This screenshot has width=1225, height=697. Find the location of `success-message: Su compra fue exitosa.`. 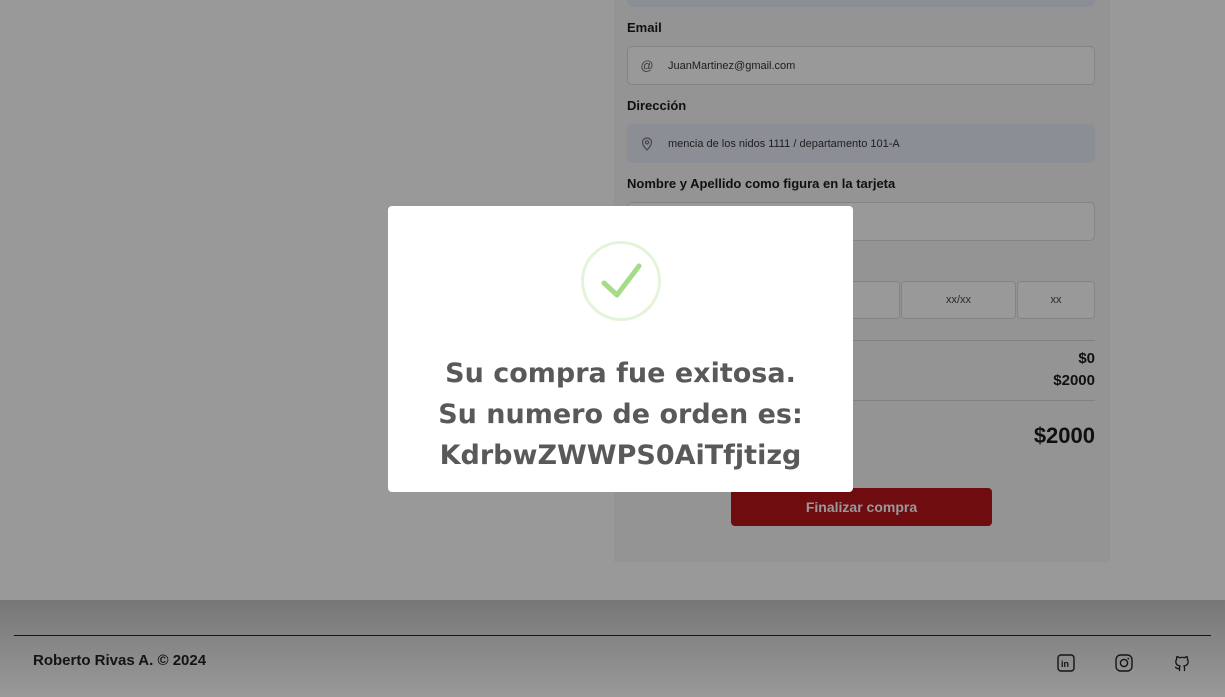

success-message: Su compra fue exitosa. is located at coordinates (620, 373).